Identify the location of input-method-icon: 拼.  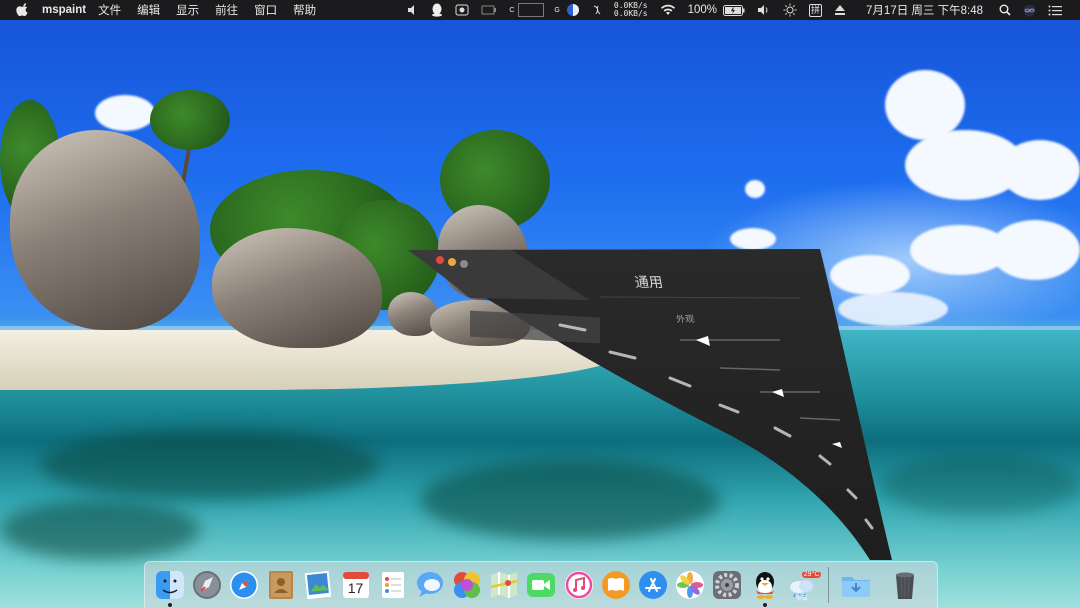
(816, 10).